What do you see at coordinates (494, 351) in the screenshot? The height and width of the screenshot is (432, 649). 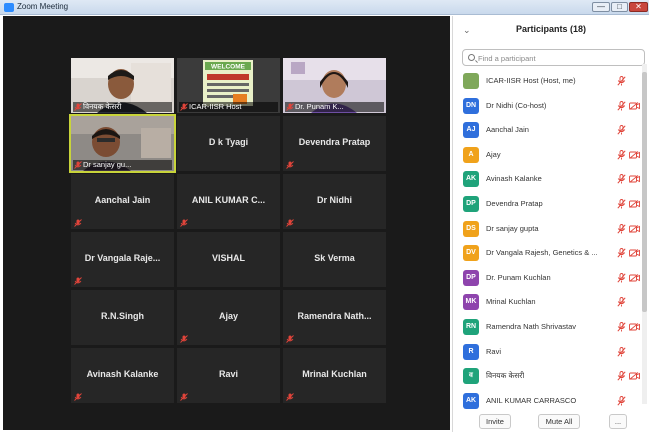 I see `participant-name: Ravi` at bounding box center [494, 351].